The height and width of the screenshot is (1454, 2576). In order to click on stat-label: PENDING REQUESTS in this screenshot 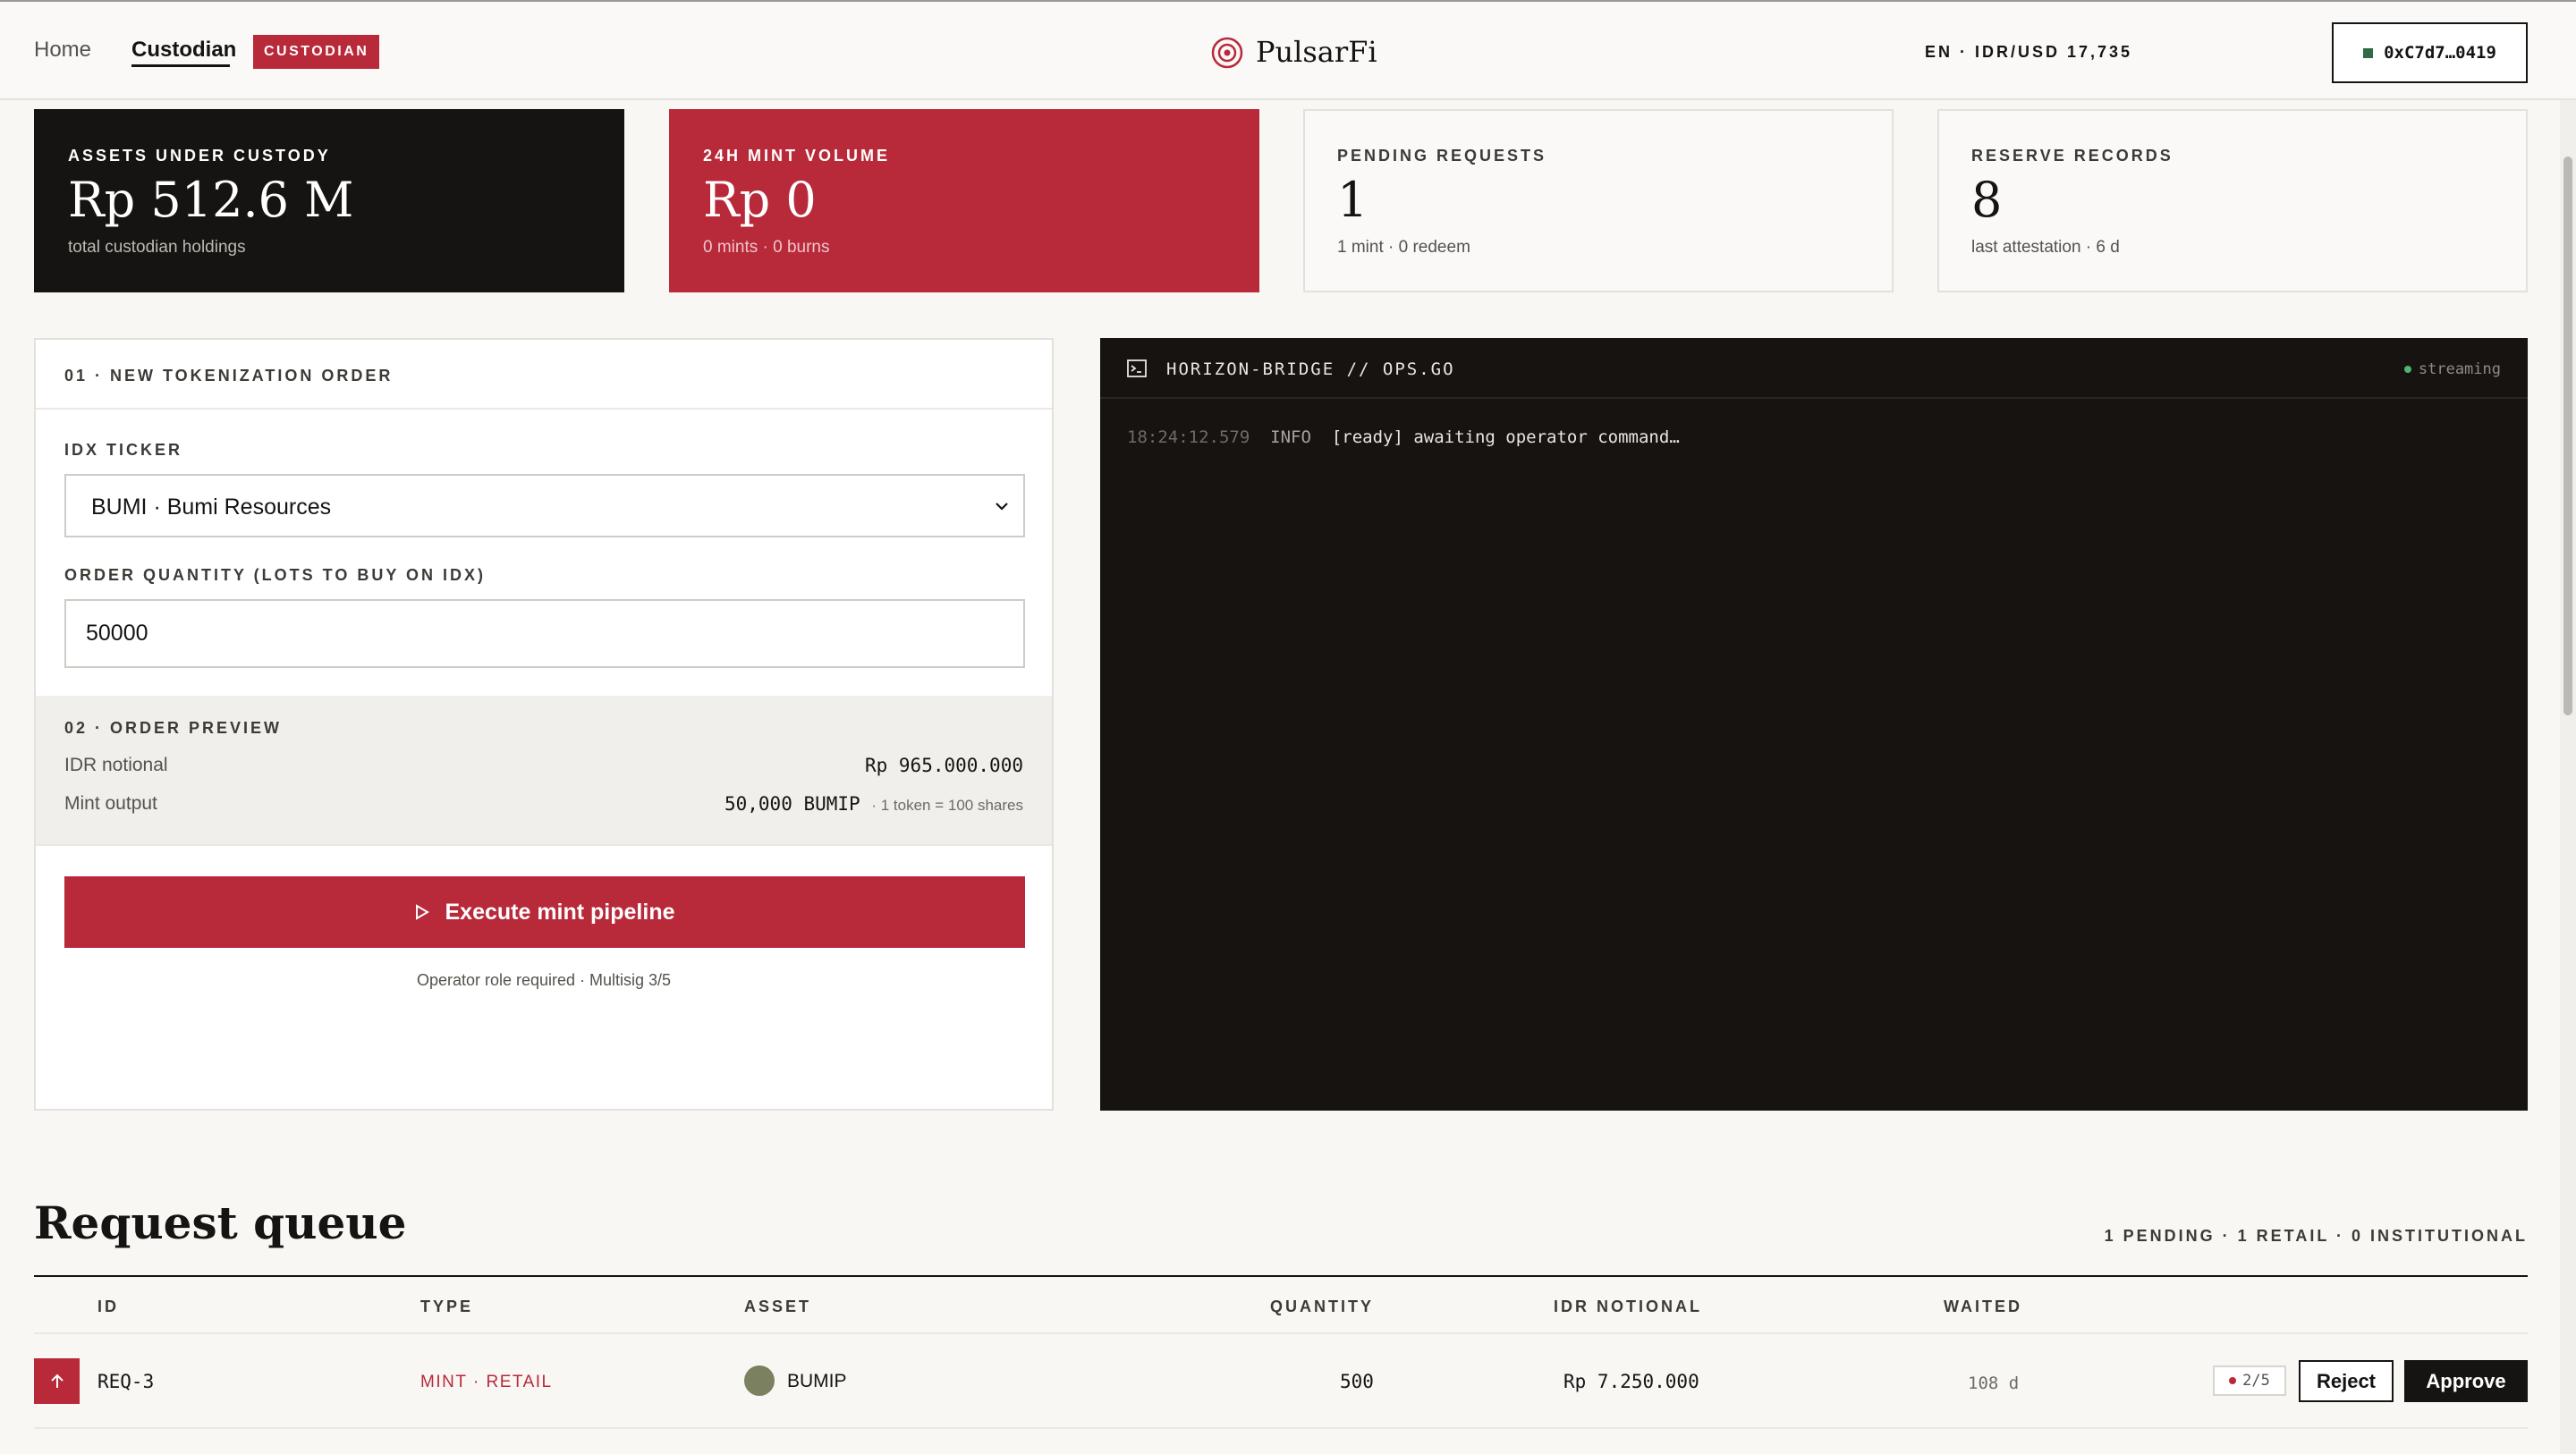, I will do `click(1442, 156)`.